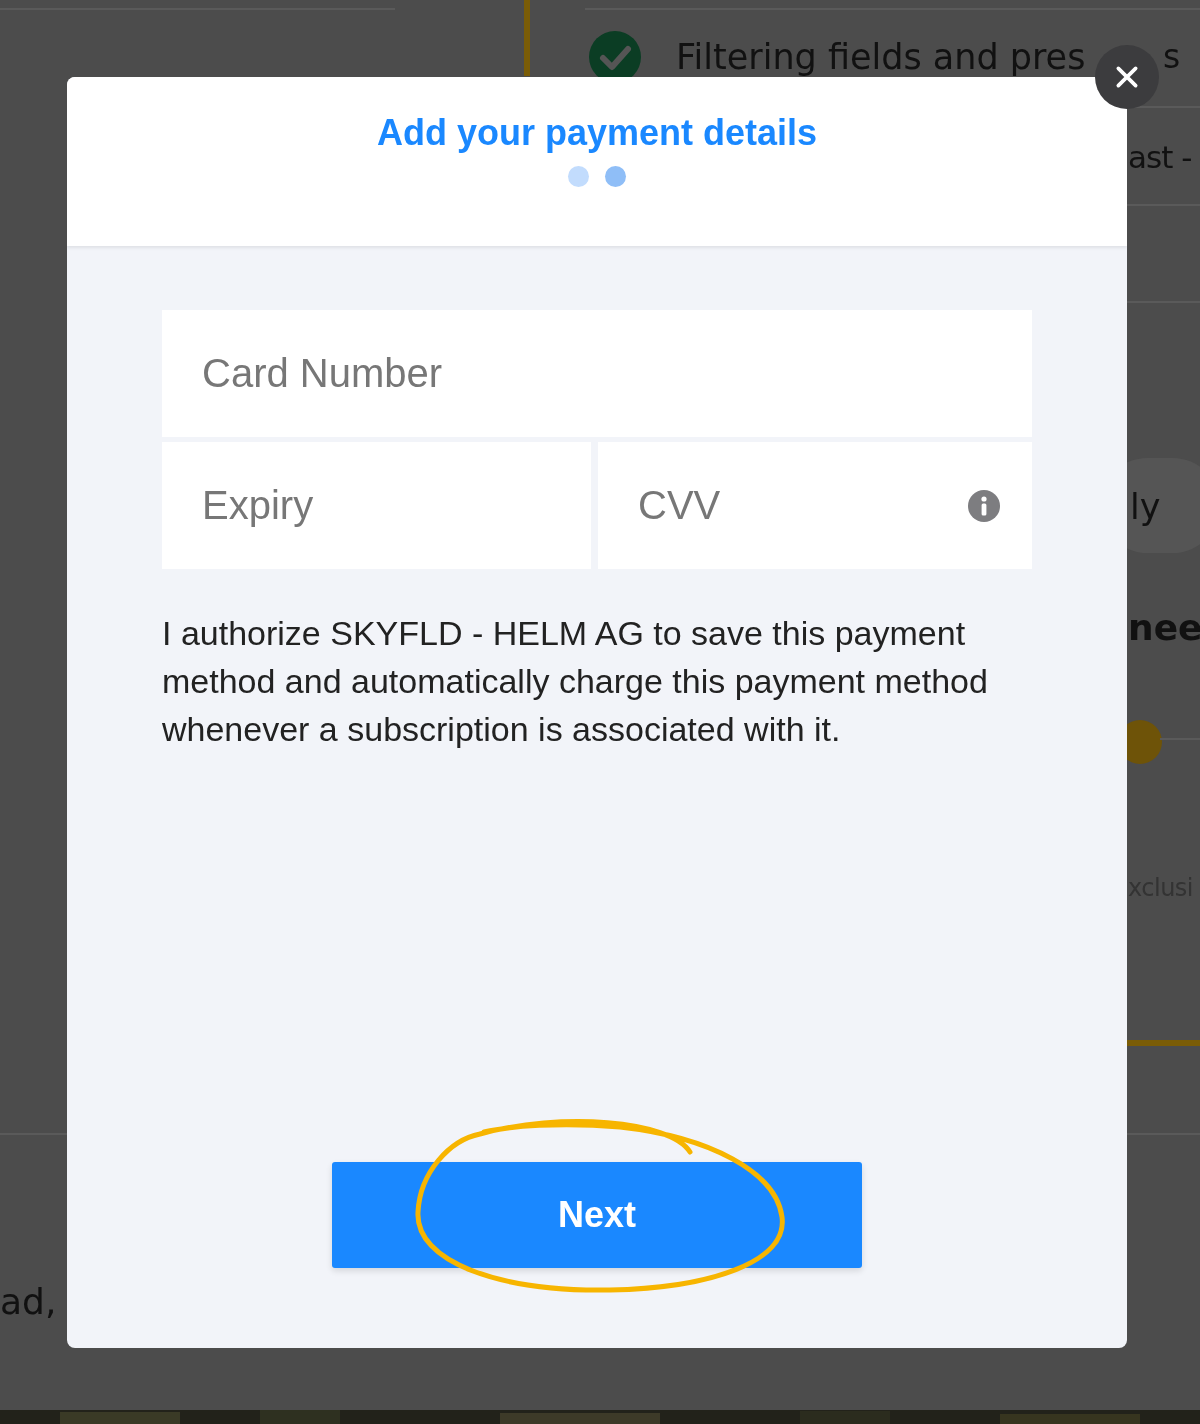 This screenshot has width=1200, height=1424. I want to click on card-number-field: Card Number, so click(597, 373).